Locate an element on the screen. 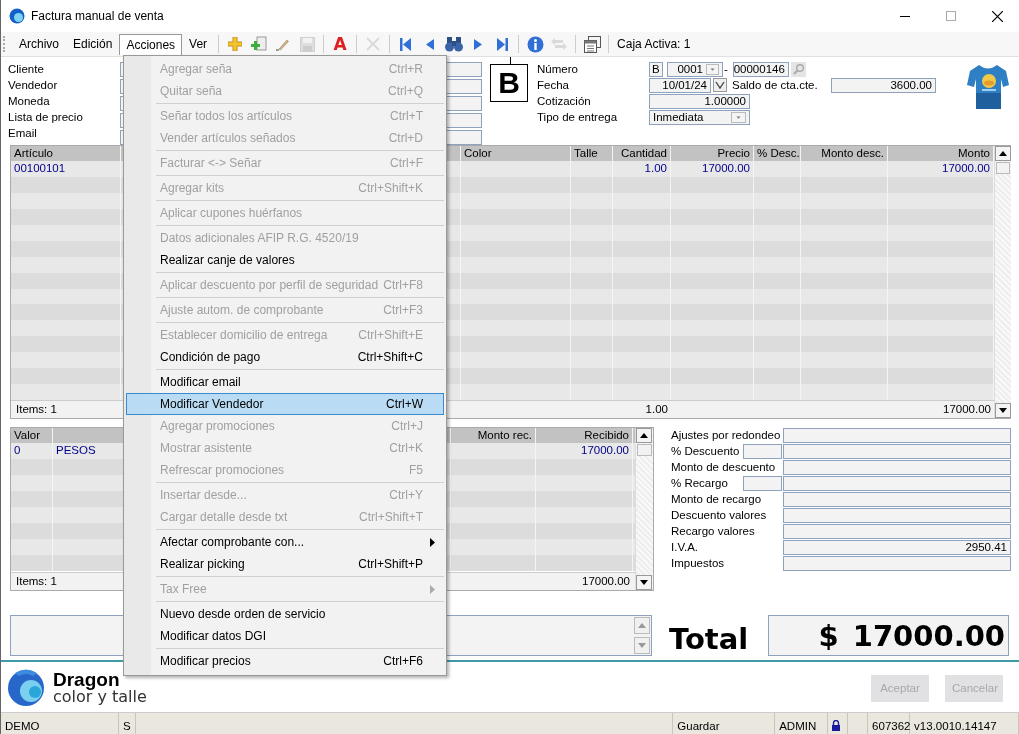  field-label: I.V.A. is located at coordinates (685, 547).